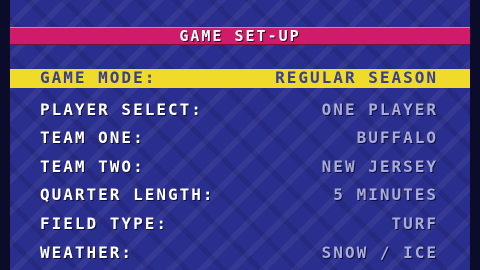  What do you see at coordinates (92, 166) in the screenshot?
I see `option-label: TEAM TWO:` at bounding box center [92, 166].